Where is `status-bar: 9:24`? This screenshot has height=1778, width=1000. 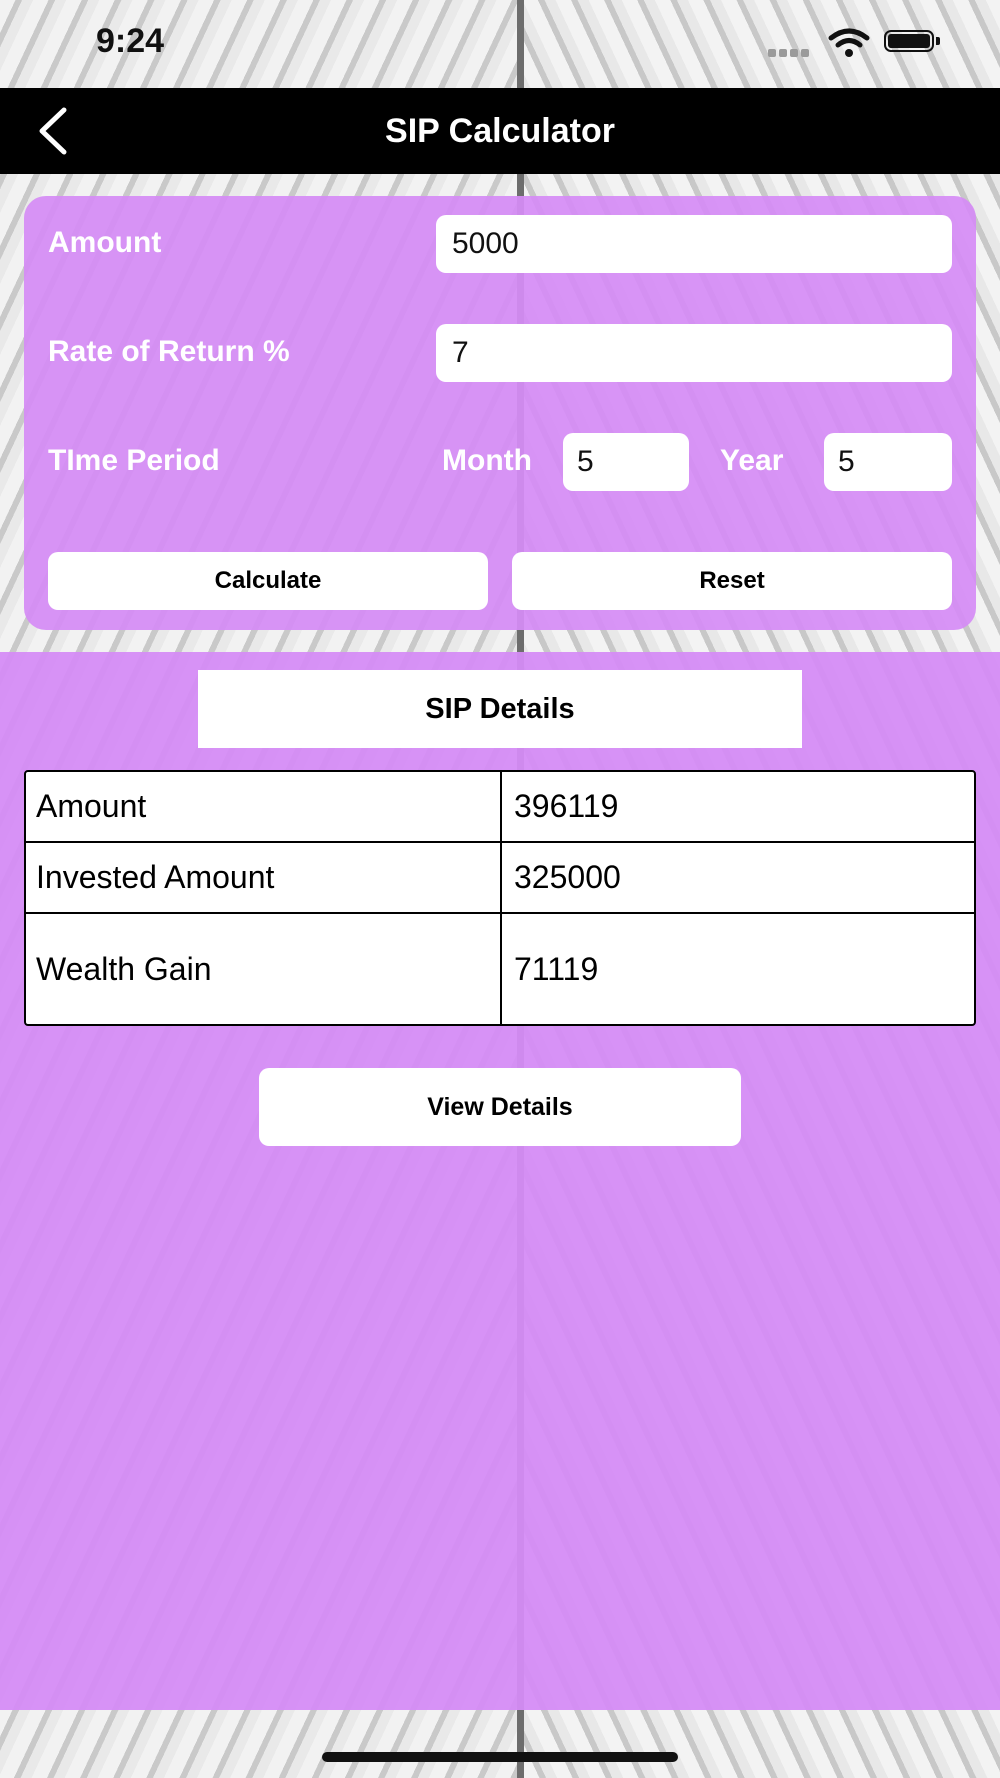
status-bar: 9:24 is located at coordinates (500, 44).